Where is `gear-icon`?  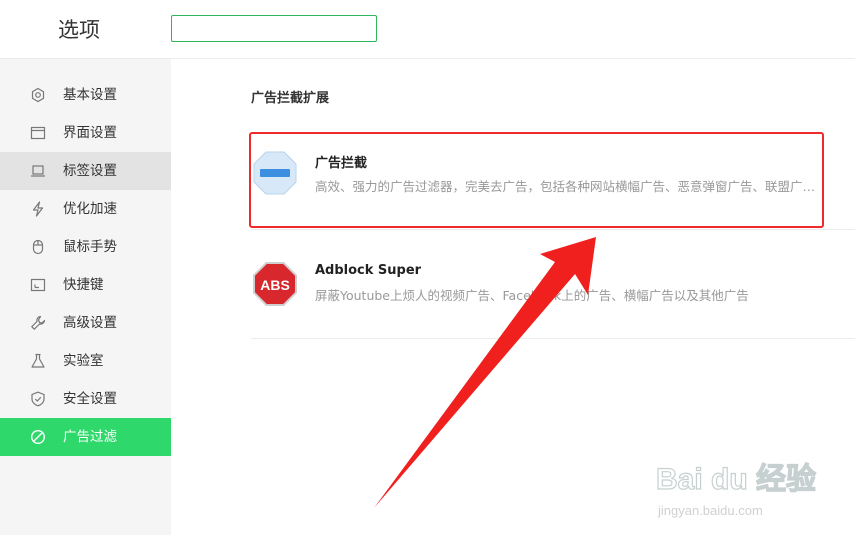
gear-icon is located at coordinates (38, 95).